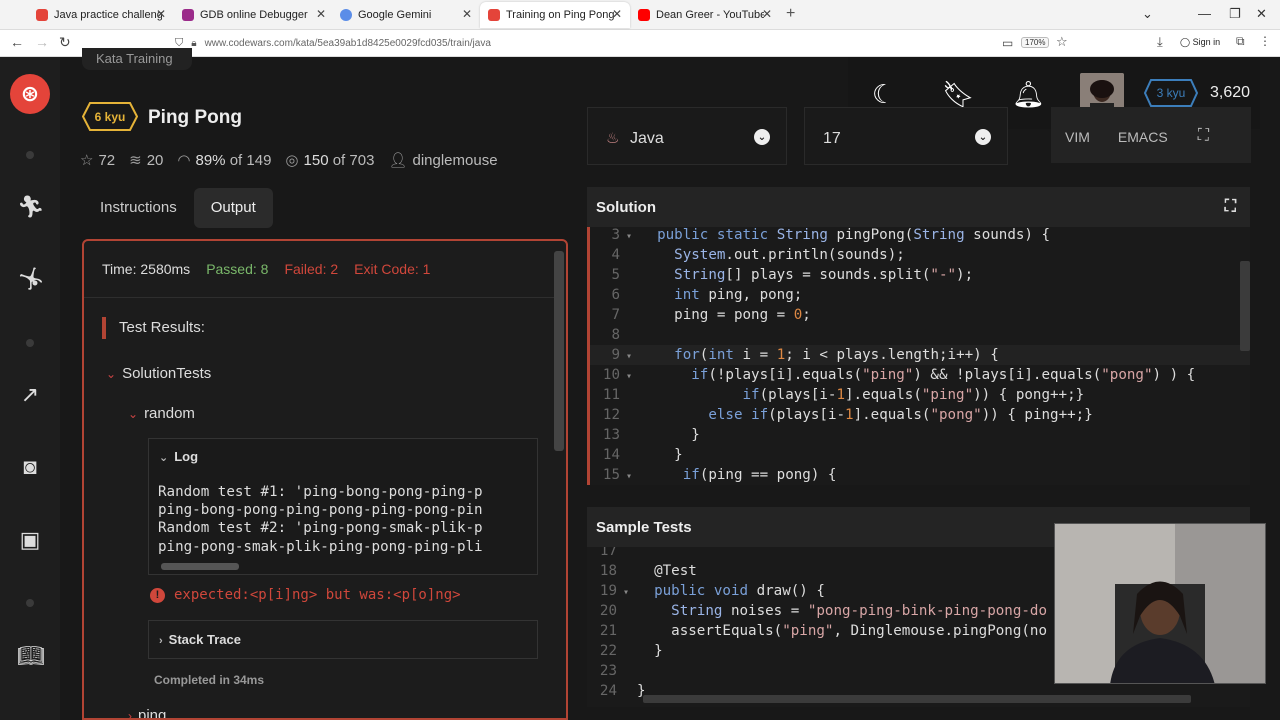  What do you see at coordinates (1230, 207) in the screenshot?
I see `expand-icon: ⛶` at bounding box center [1230, 207].